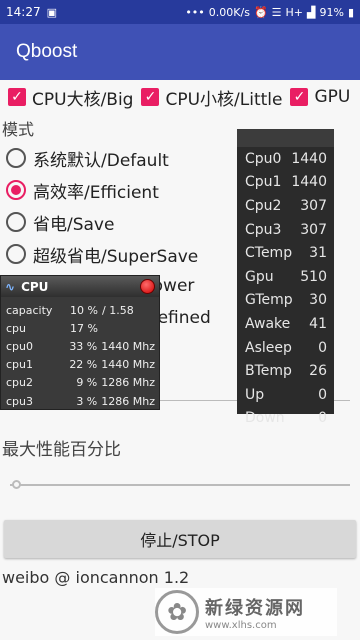  What do you see at coordinates (255, 608) in the screenshot?
I see `watermark-name: 新绿资源网` at bounding box center [255, 608].